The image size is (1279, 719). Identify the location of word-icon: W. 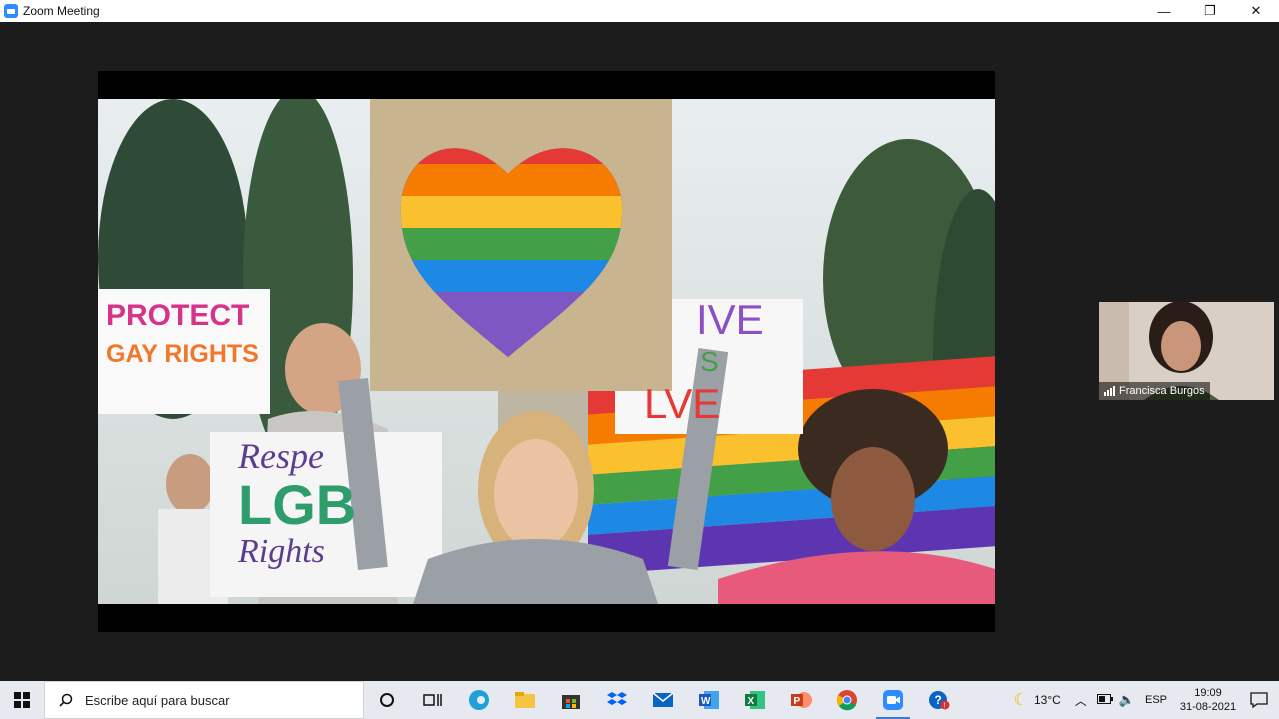
(709, 700).